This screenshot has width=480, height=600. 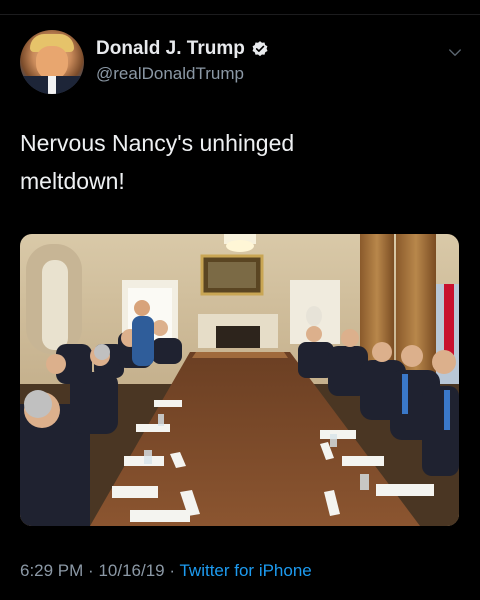 I want to click on avatar-face, so click(x=52, y=63).